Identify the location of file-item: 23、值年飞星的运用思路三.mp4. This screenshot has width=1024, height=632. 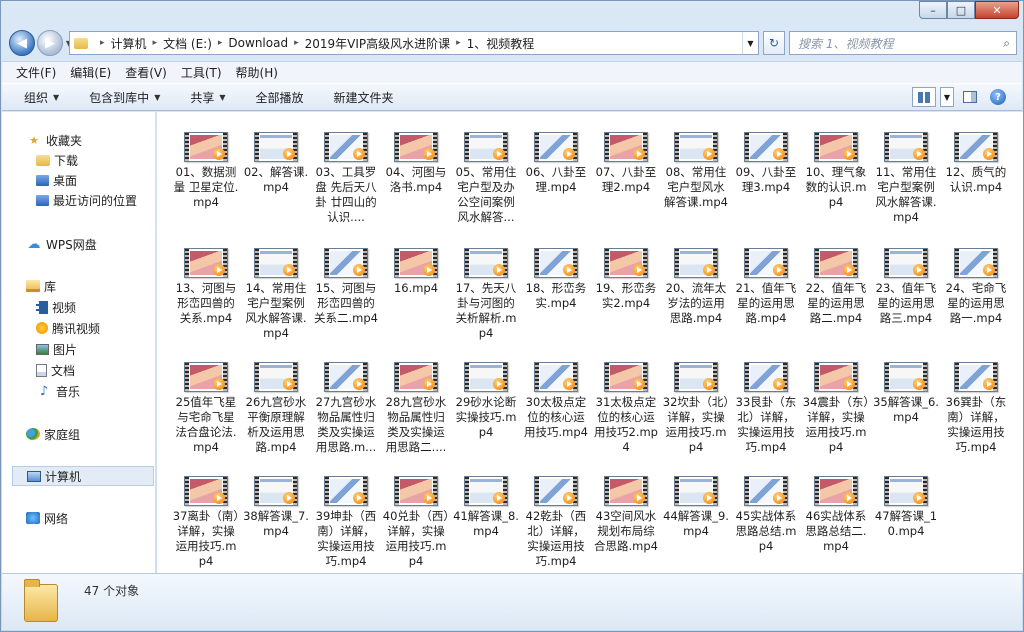
(906, 303).